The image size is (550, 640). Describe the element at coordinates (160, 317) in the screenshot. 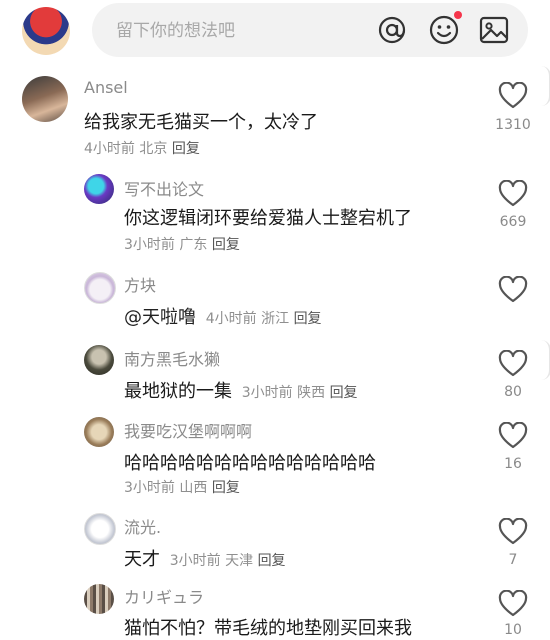

I see `mention-link: @天啦噜` at that location.